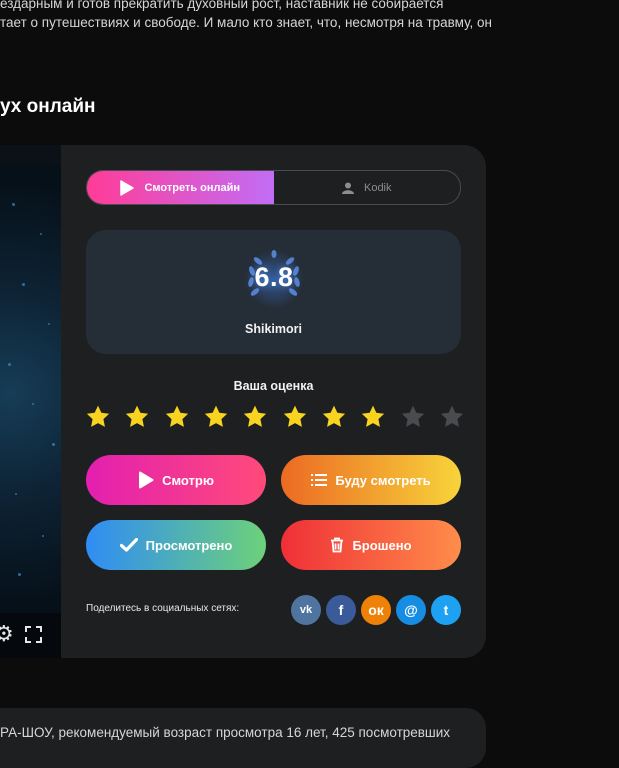 The image size is (619, 768). What do you see at coordinates (383, 480) in the screenshot?
I see `plan-label: Буду смотреть` at bounding box center [383, 480].